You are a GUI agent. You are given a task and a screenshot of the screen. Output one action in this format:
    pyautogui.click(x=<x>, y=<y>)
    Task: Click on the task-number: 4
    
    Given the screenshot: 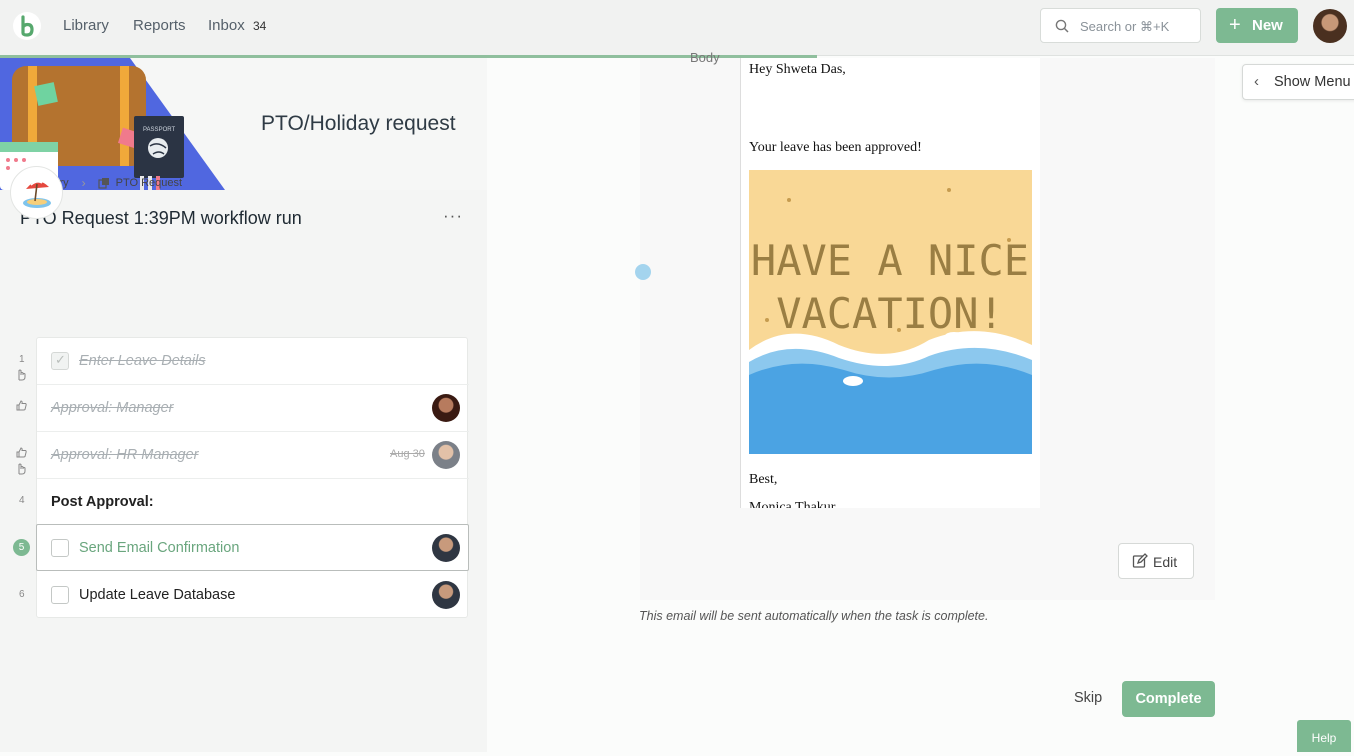 What is the action you would take?
    pyautogui.click(x=22, y=500)
    